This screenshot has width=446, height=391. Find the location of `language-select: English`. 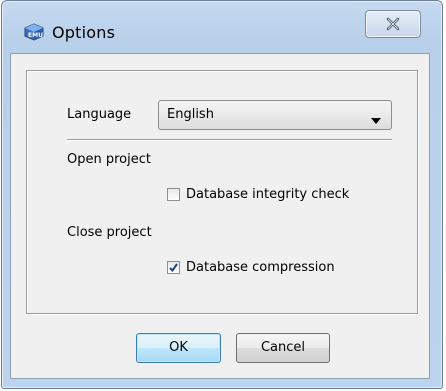

language-select: English is located at coordinates (275, 115).